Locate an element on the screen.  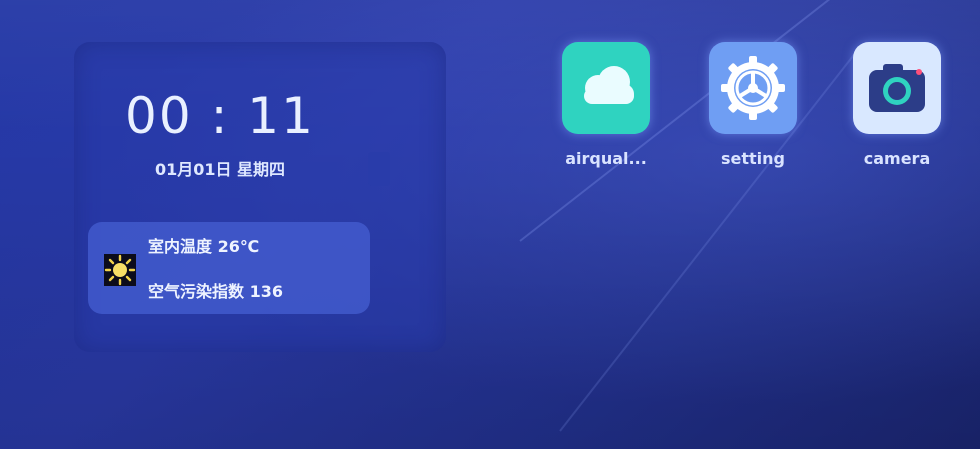
gear-icon is located at coordinates (753, 88).